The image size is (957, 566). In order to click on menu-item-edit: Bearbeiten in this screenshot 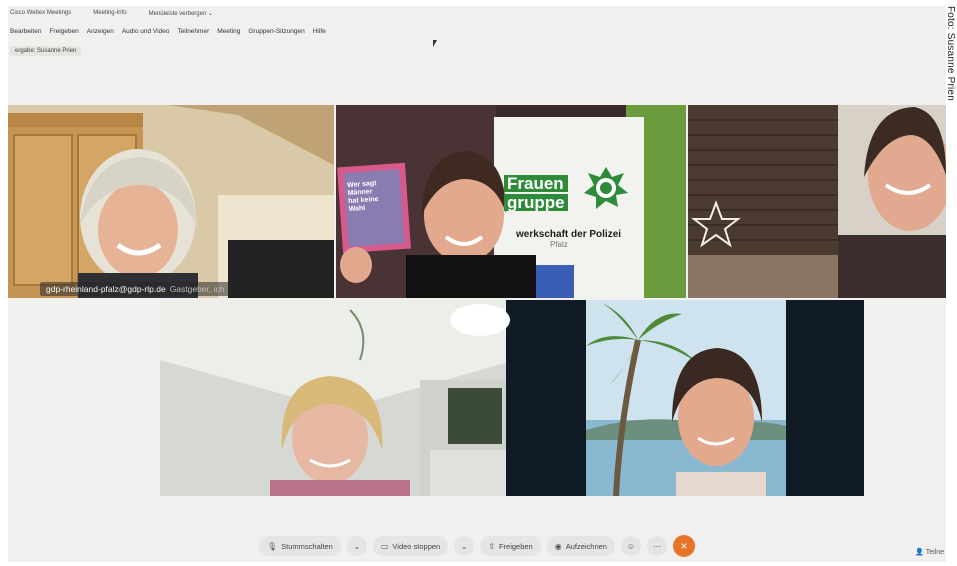, I will do `click(25, 31)`.